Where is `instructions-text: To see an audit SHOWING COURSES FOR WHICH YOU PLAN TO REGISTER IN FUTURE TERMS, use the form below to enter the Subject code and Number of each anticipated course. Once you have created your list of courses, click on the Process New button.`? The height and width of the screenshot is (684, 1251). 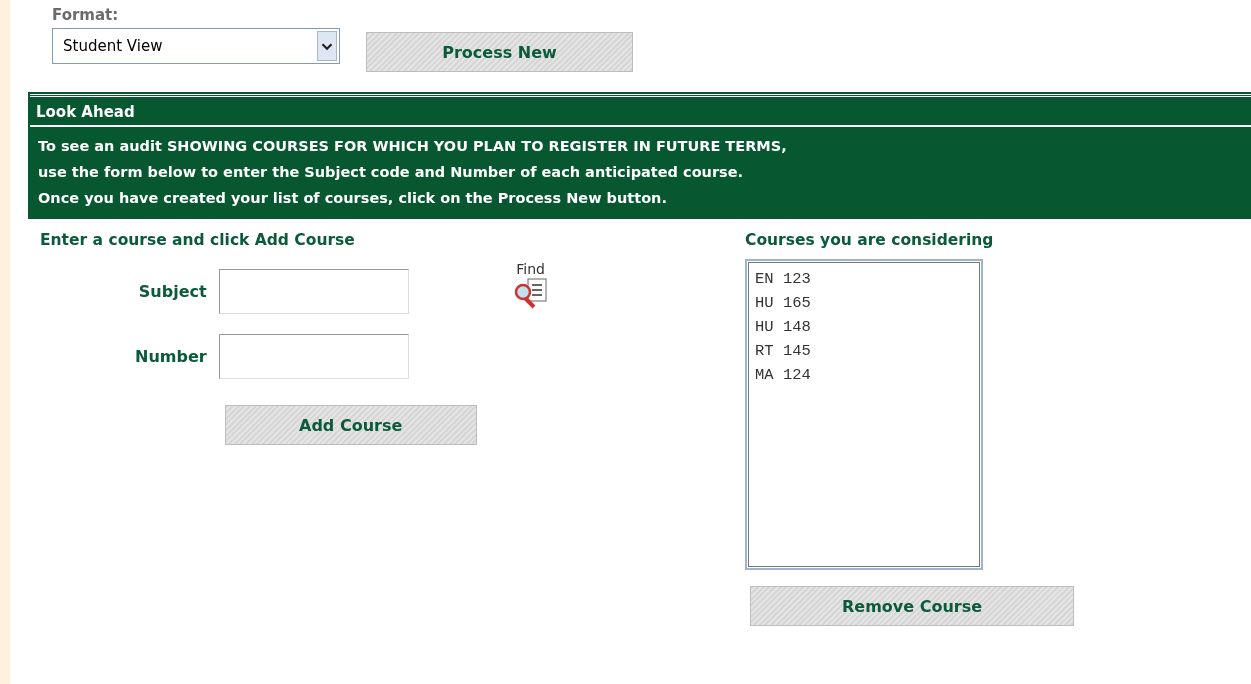
instructions-text: To see an audit SHOWING COURSES FOR WHICH YOU PLAN TO REGISTER IN FUTURE TERMS, use the form below to enter the Subject code and Number of each anticipated course. Once you have created your list of courses, click on the Process New button. is located at coordinates (412, 172).